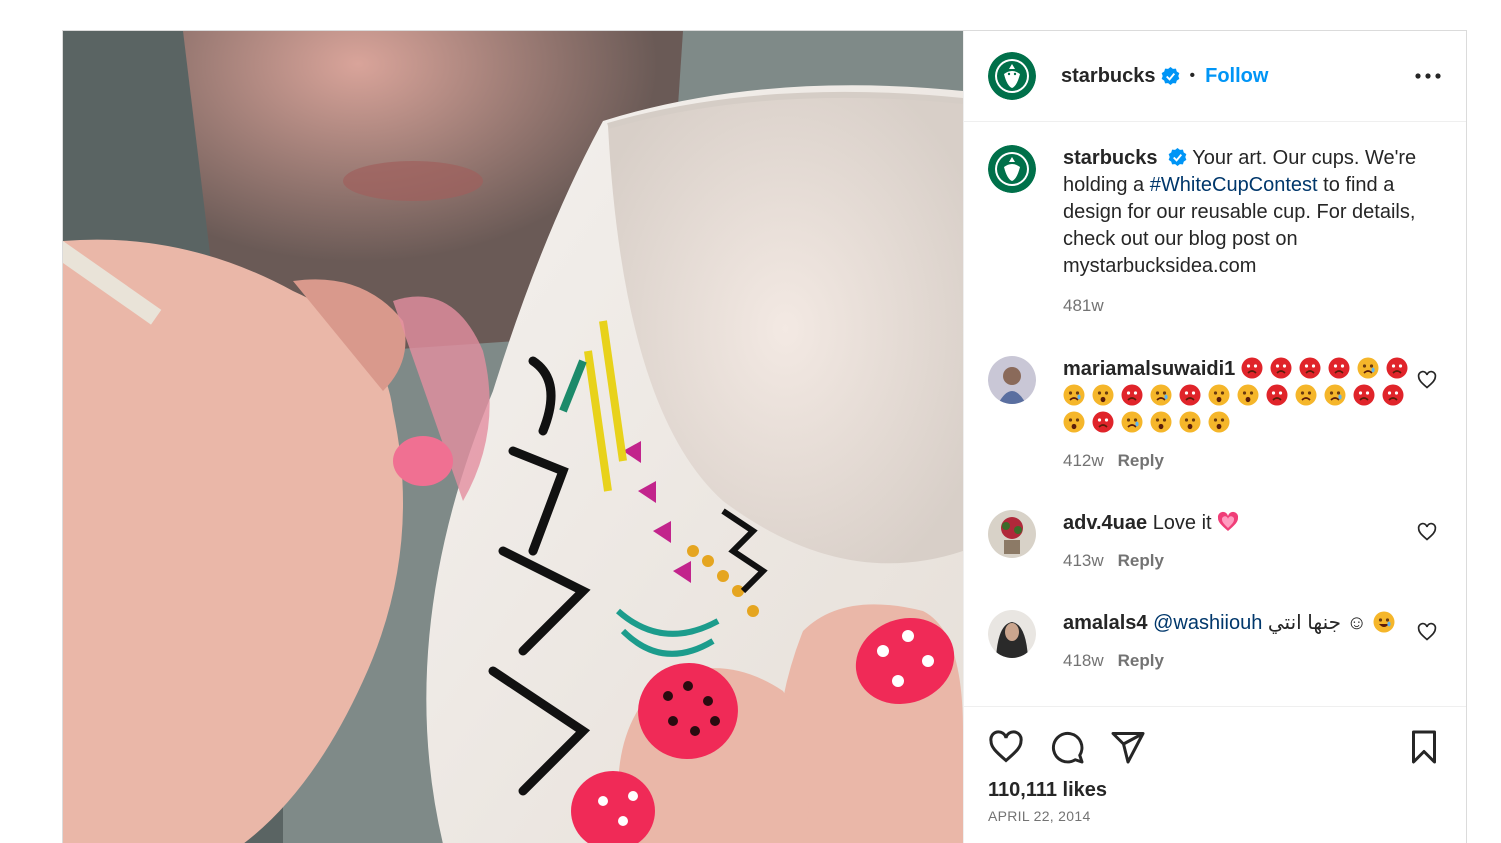  Describe the element at coordinates (1228, 521) in the screenshot. I see `heart-sparkle-emoji-icon` at that location.